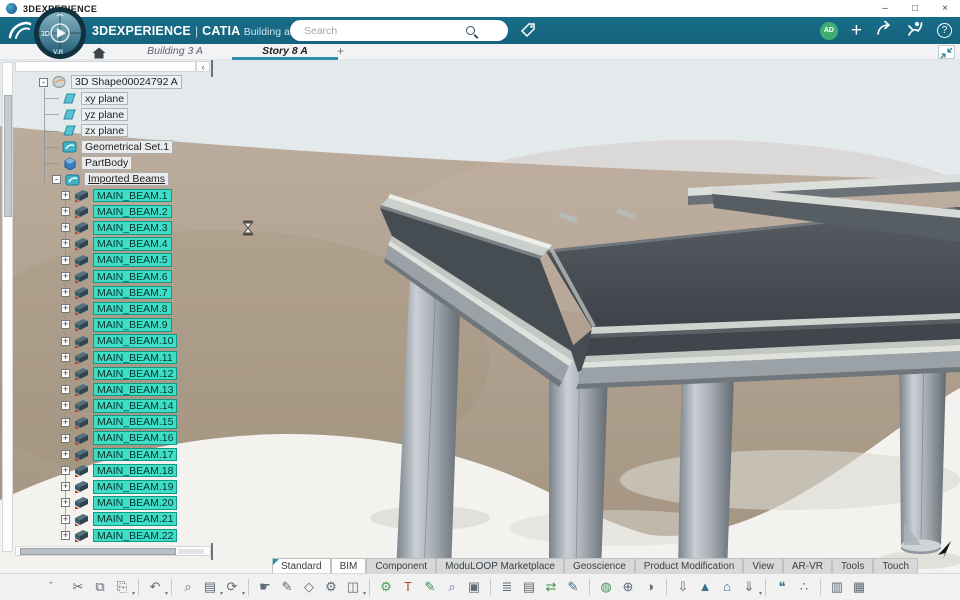 This screenshot has width=960, height=600. Describe the element at coordinates (885, 9) in the screenshot. I see `minimize-button: –` at that location.